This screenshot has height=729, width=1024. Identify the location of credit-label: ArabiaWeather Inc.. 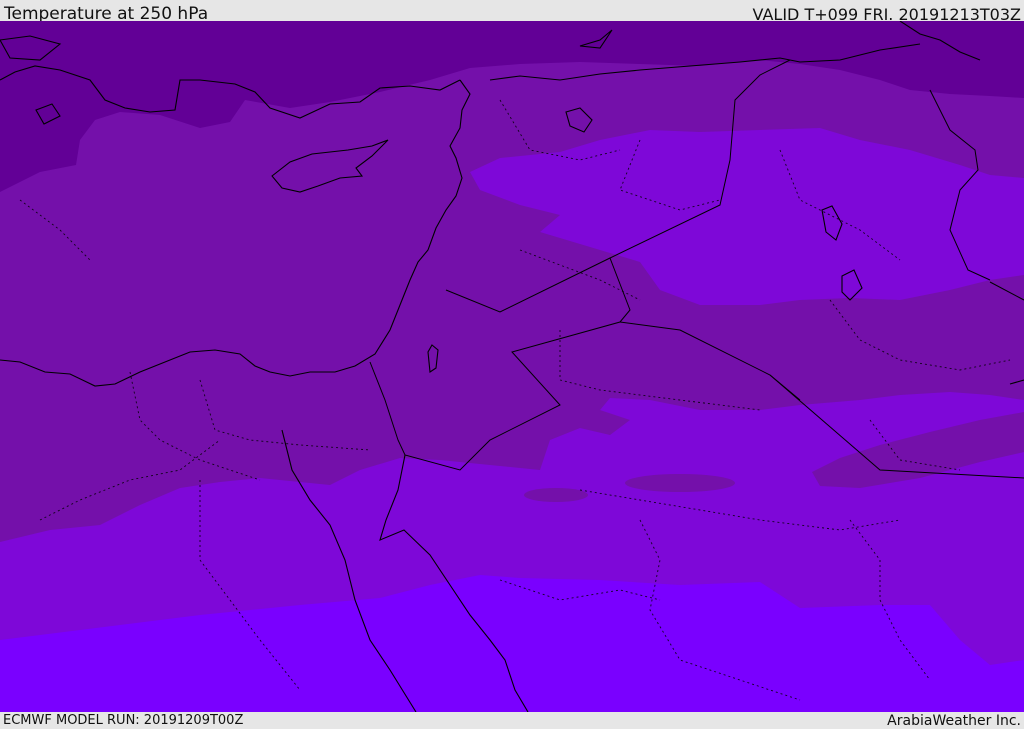
(954, 721).